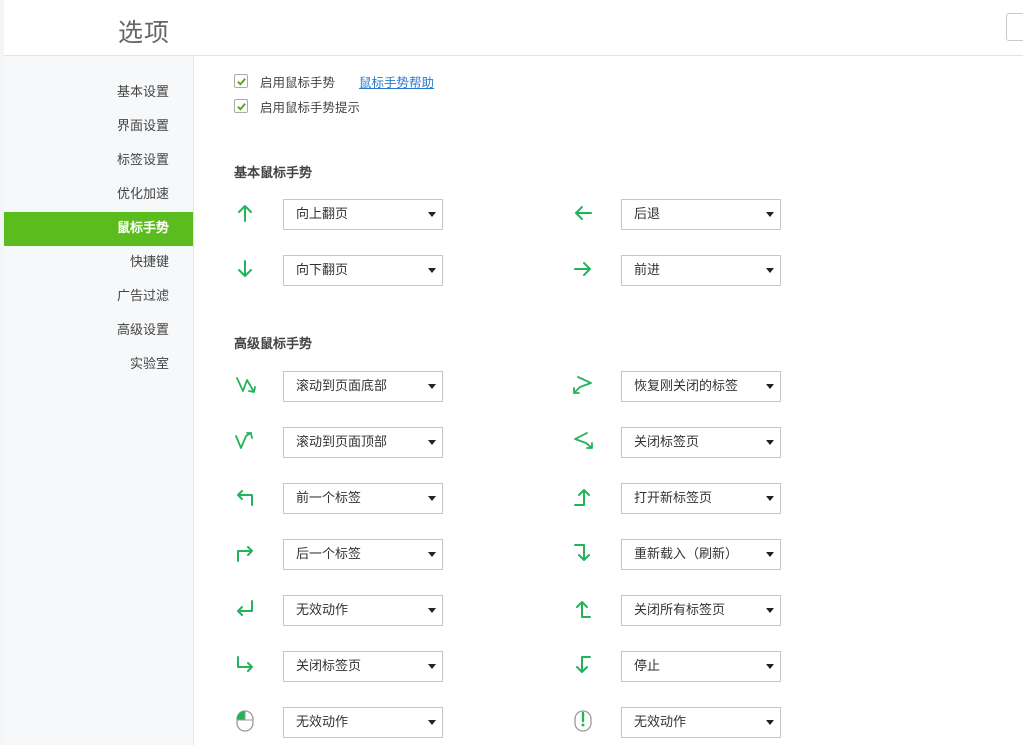  Describe the element at coordinates (363, 214) in the screenshot. I see `gesture-select-up: 向上翻页` at that location.